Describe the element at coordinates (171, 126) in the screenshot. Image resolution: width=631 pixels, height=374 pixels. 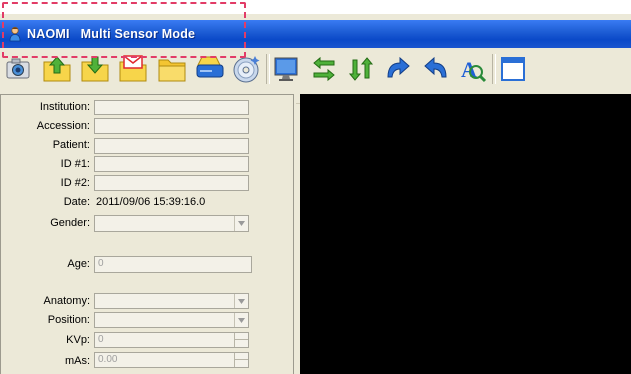
I see `accession-field` at that location.